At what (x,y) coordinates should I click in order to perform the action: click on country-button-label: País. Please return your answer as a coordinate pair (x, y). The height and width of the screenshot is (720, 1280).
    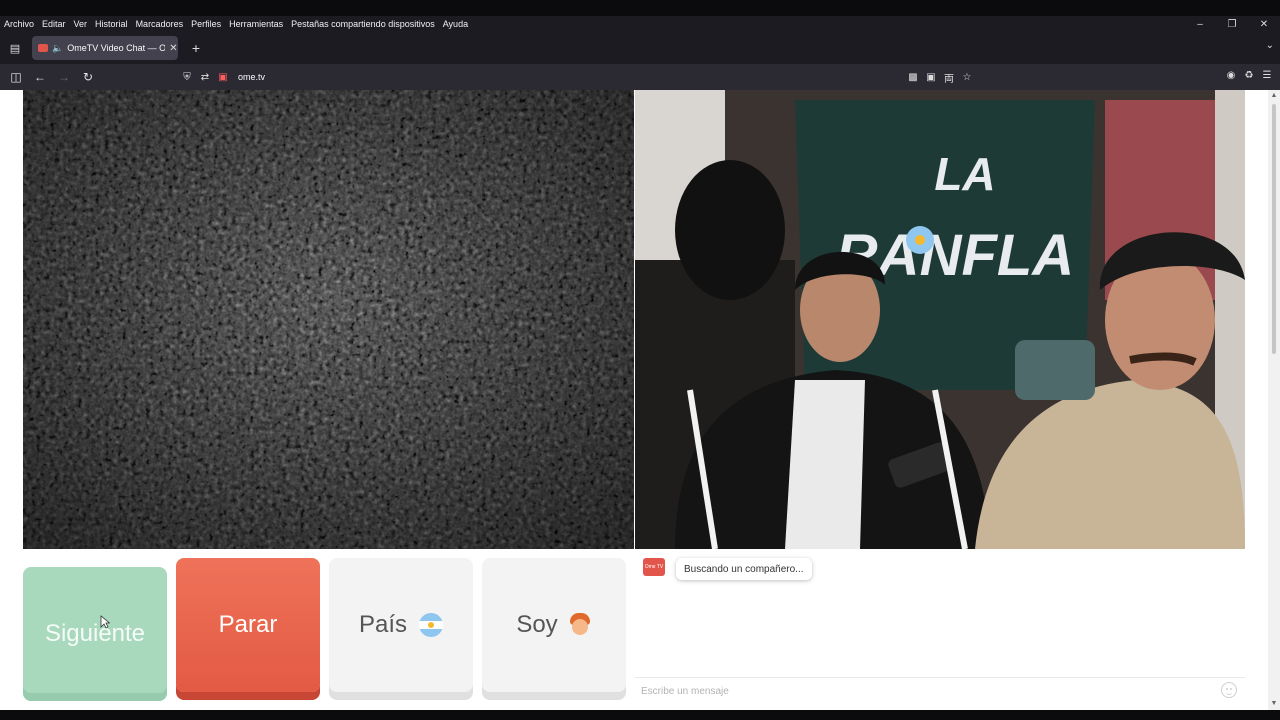
    Looking at the image, I should click on (383, 624).